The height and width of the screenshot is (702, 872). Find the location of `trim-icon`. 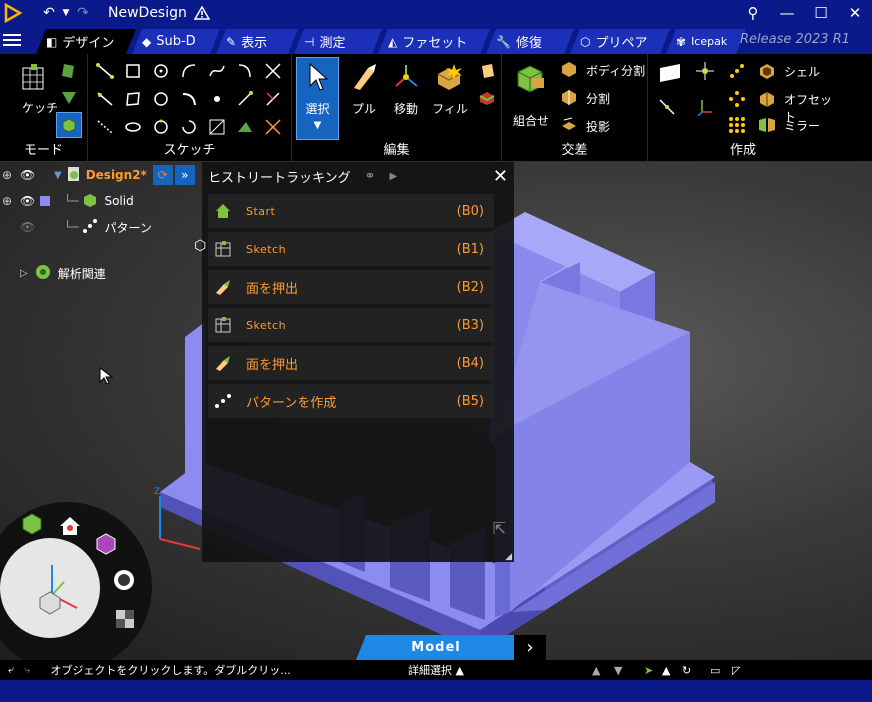

trim-icon is located at coordinates (273, 71).